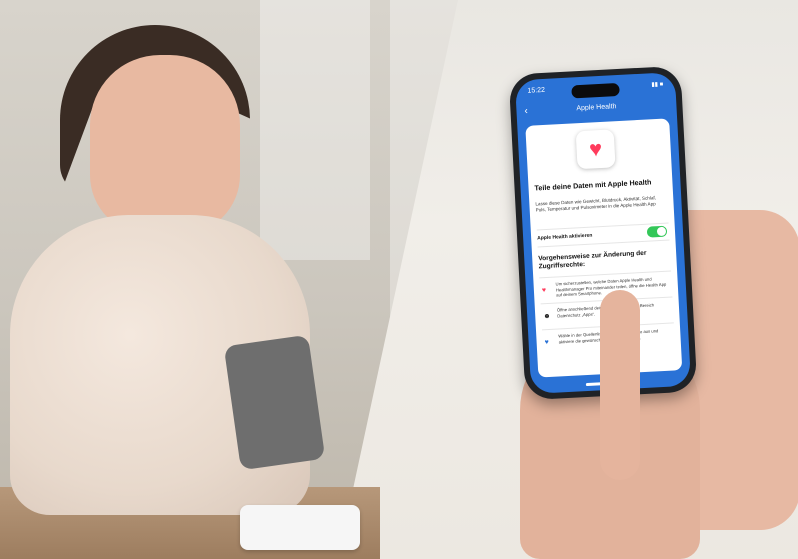 This screenshot has width=798, height=559. Describe the element at coordinates (274, 402) in the screenshot. I see `blood-pressure-cuff` at that location.